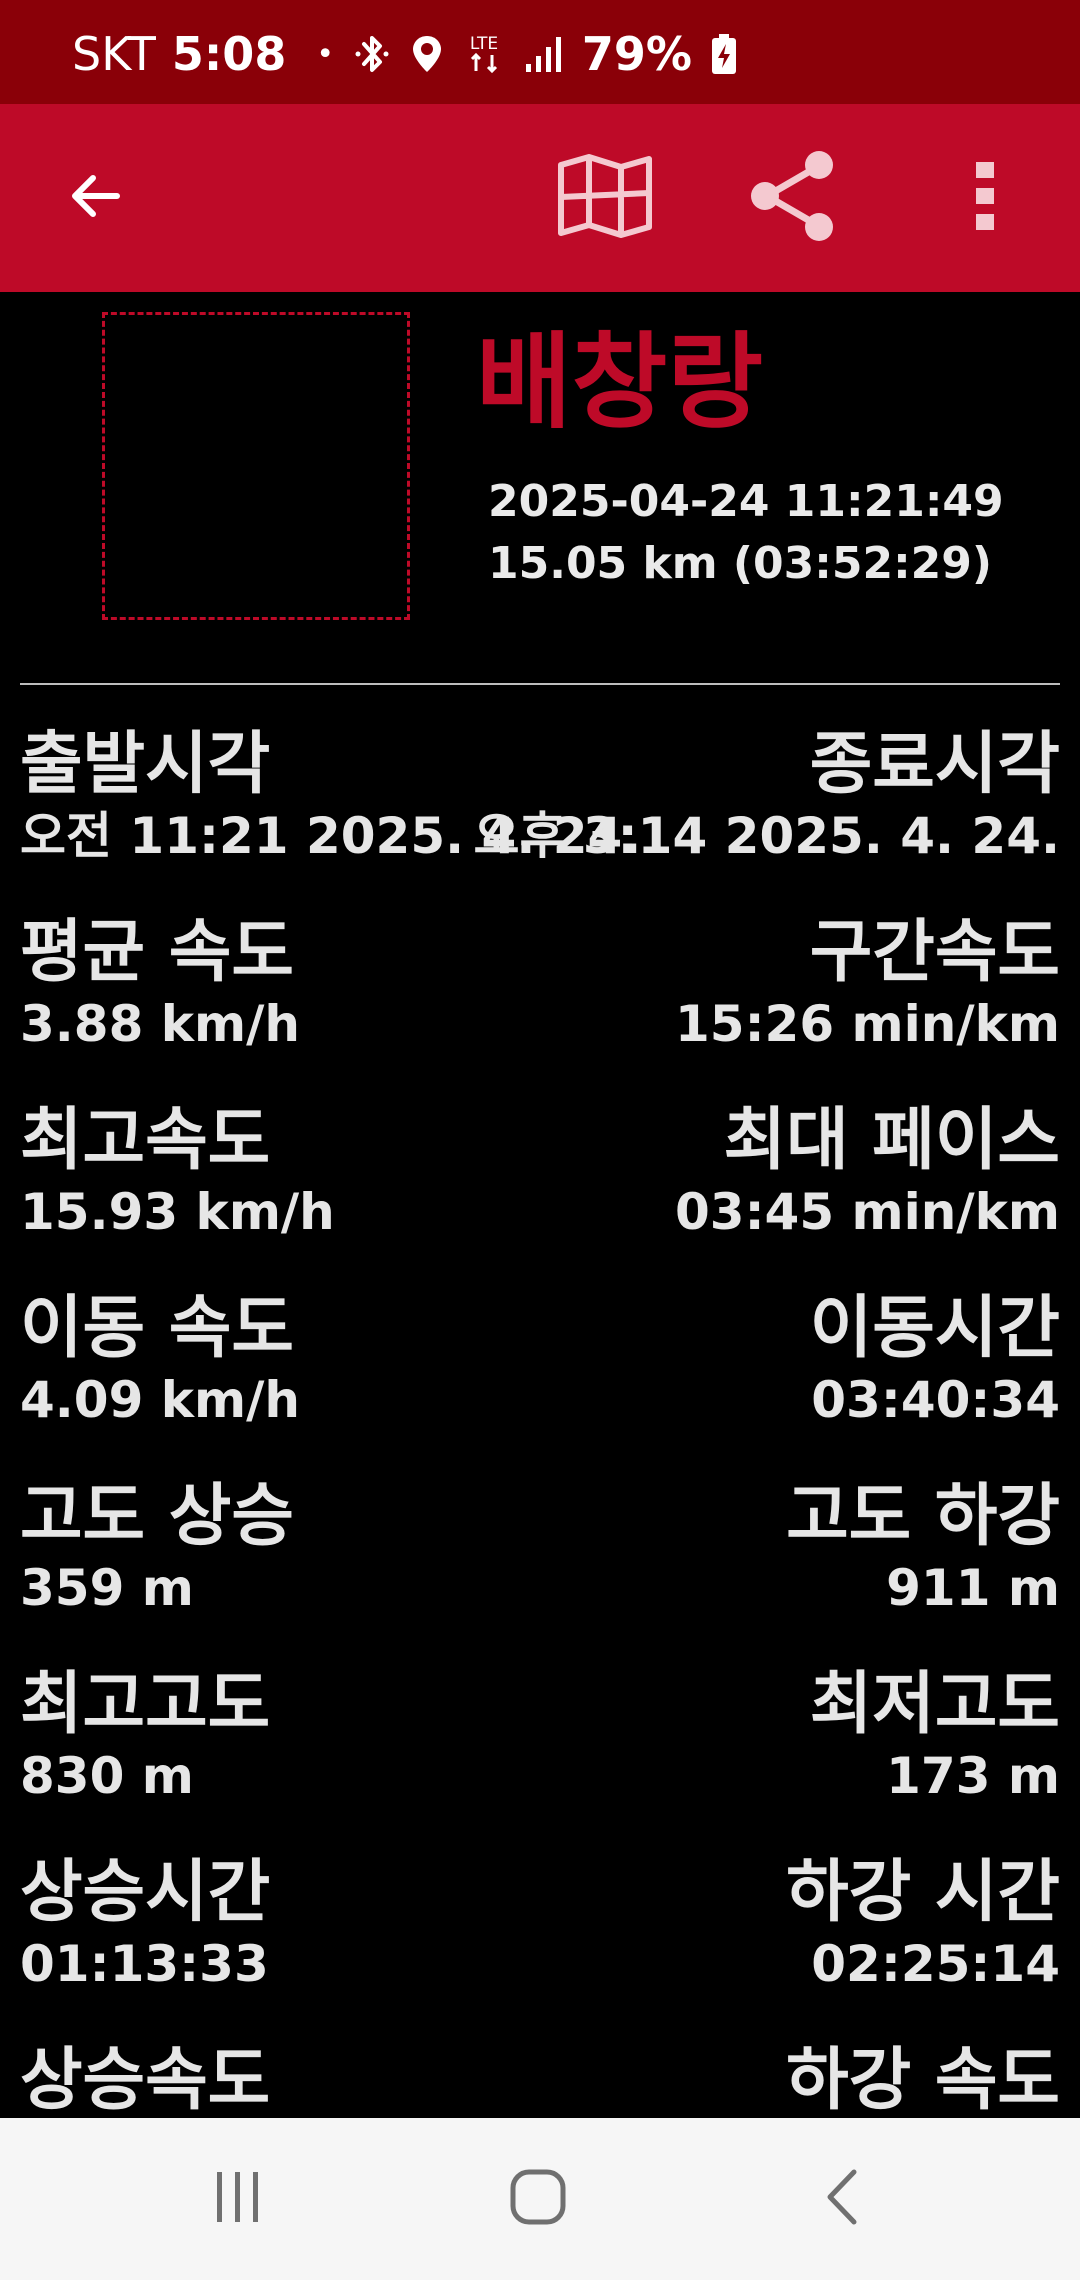  I want to click on stat-ascent-time: 상승시간 01:13:33, so click(145, 1923).